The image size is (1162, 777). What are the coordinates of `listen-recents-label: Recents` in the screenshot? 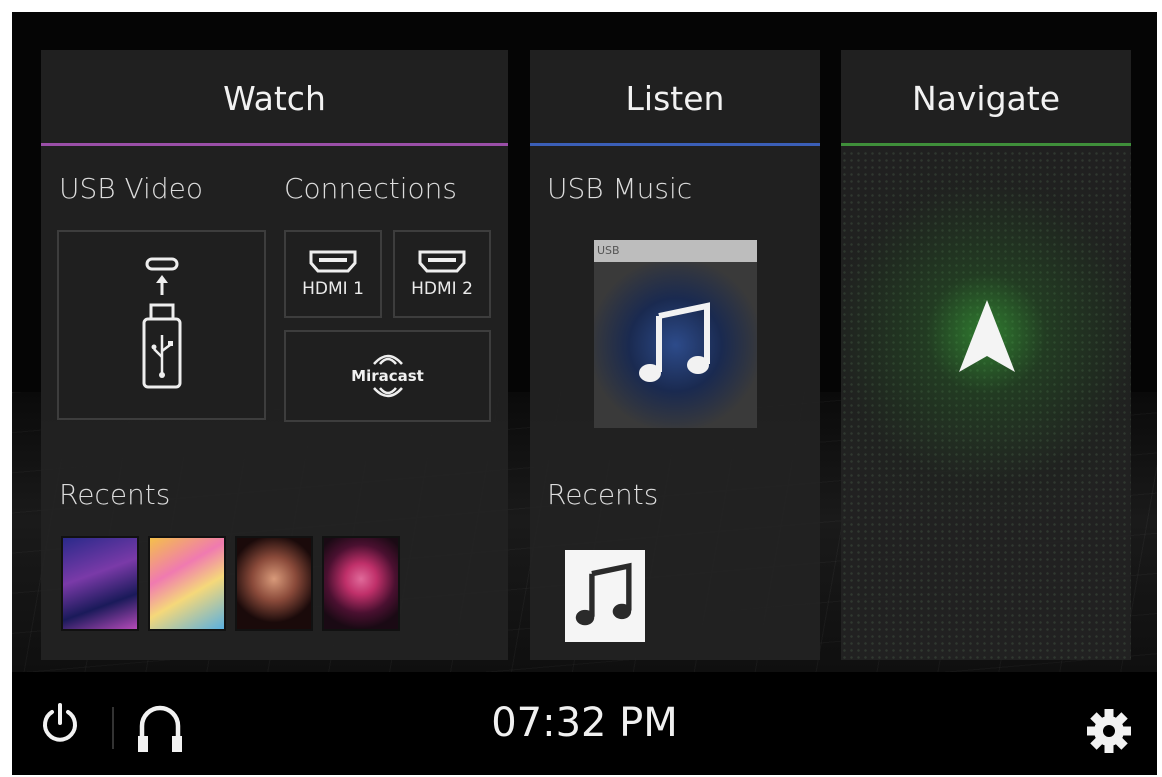 It's located at (603, 494).